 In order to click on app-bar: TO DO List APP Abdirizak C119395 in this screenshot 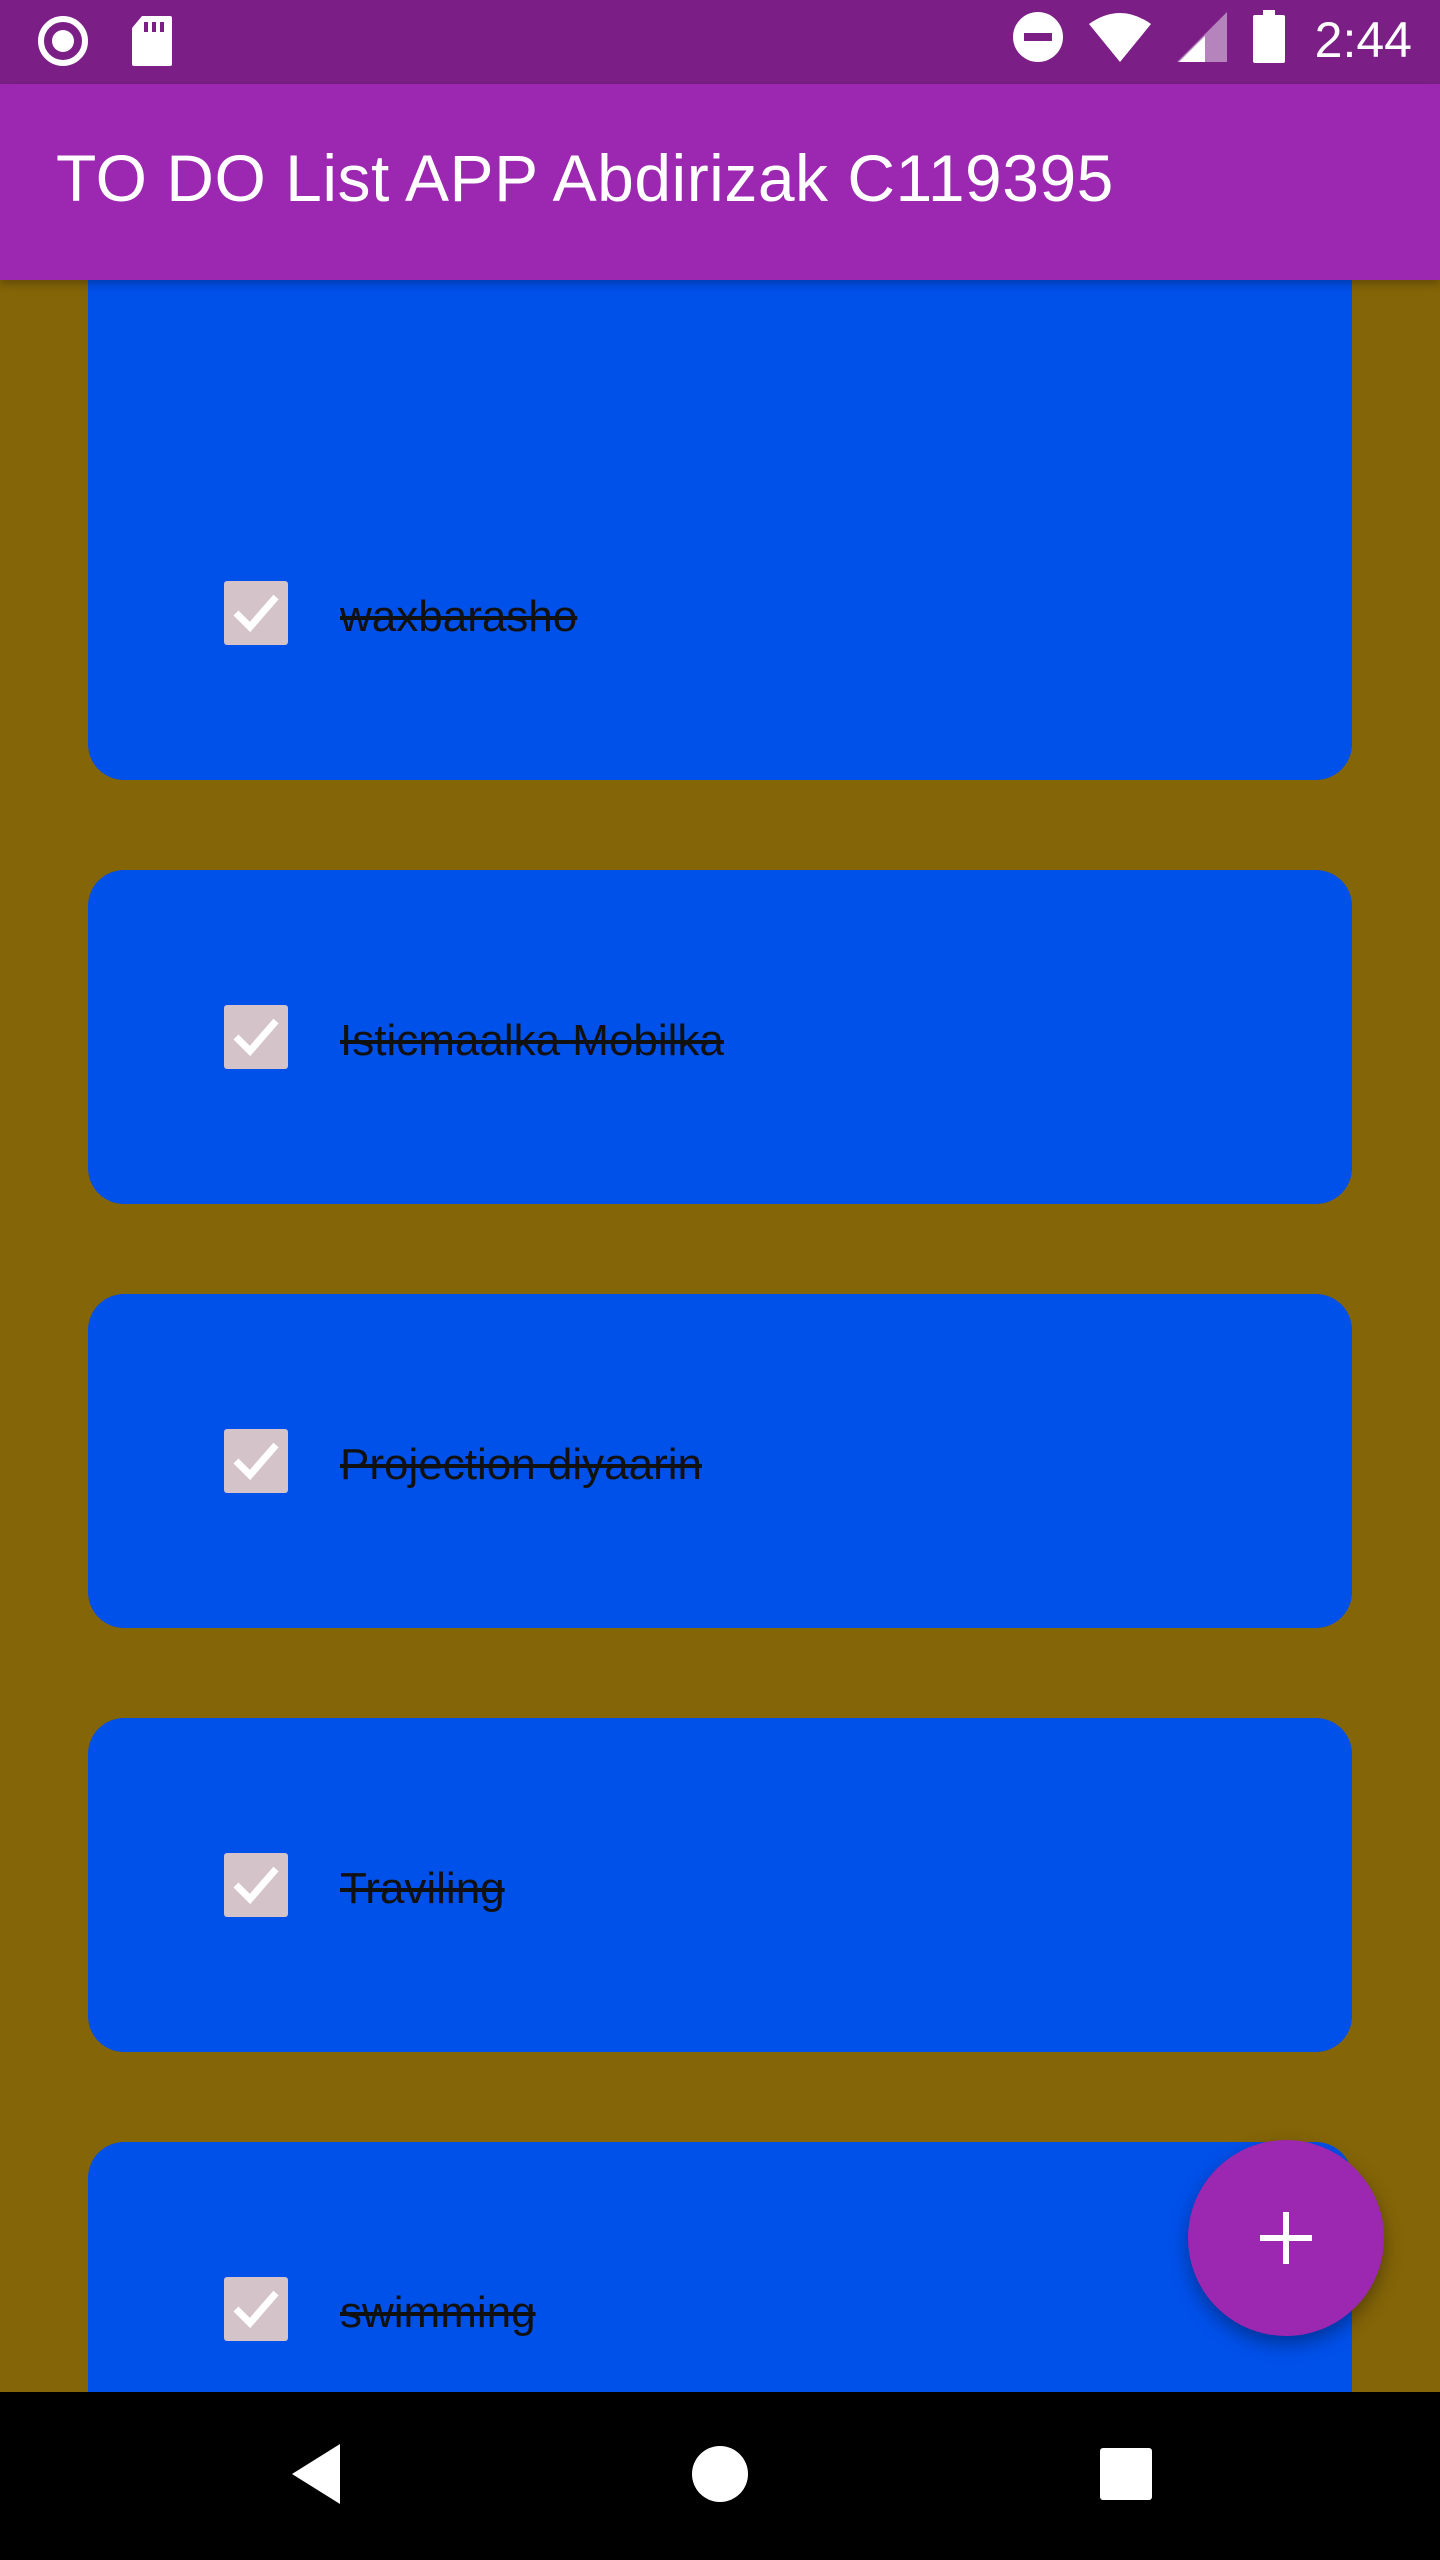, I will do `click(720, 182)`.